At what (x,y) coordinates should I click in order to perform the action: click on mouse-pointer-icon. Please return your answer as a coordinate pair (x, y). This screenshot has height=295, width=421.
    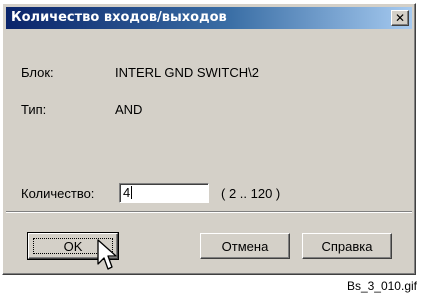
    Looking at the image, I should click on (107, 254).